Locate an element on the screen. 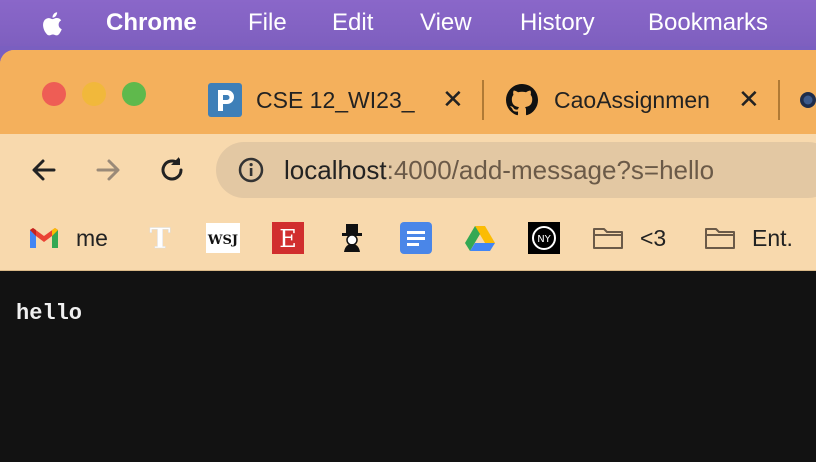 The height and width of the screenshot is (462, 816). url-host: localhost is located at coordinates (335, 170).